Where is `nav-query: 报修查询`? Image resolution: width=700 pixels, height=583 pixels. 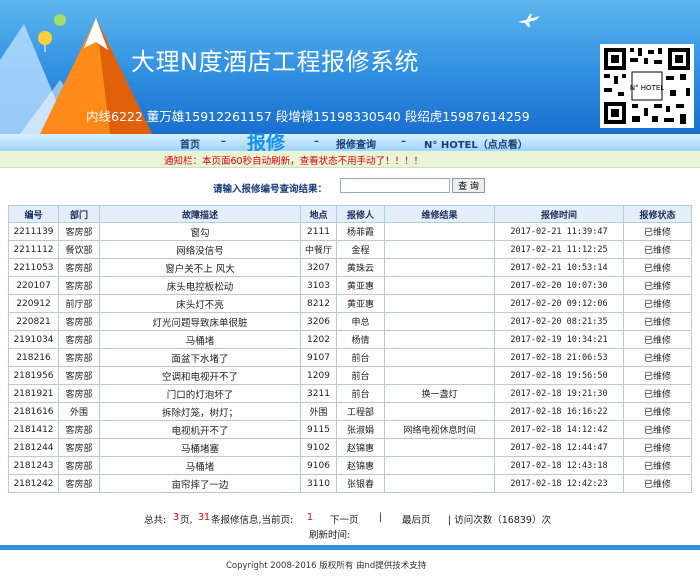 nav-query: 报修查询 is located at coordinates (356, 143).